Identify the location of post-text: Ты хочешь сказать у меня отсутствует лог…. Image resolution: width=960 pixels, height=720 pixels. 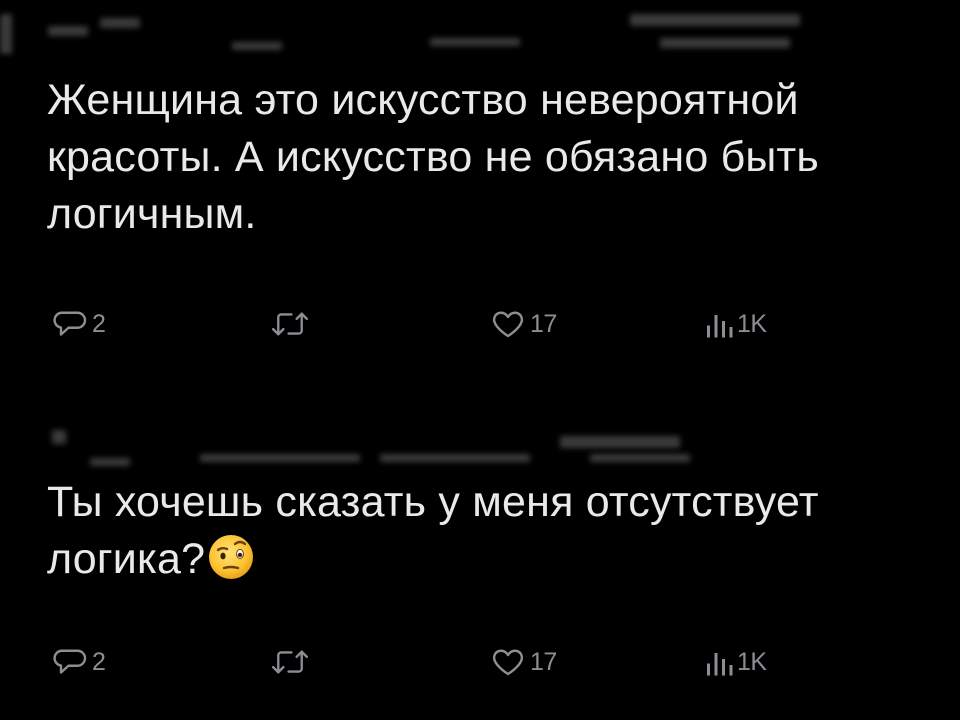
(497, 531).